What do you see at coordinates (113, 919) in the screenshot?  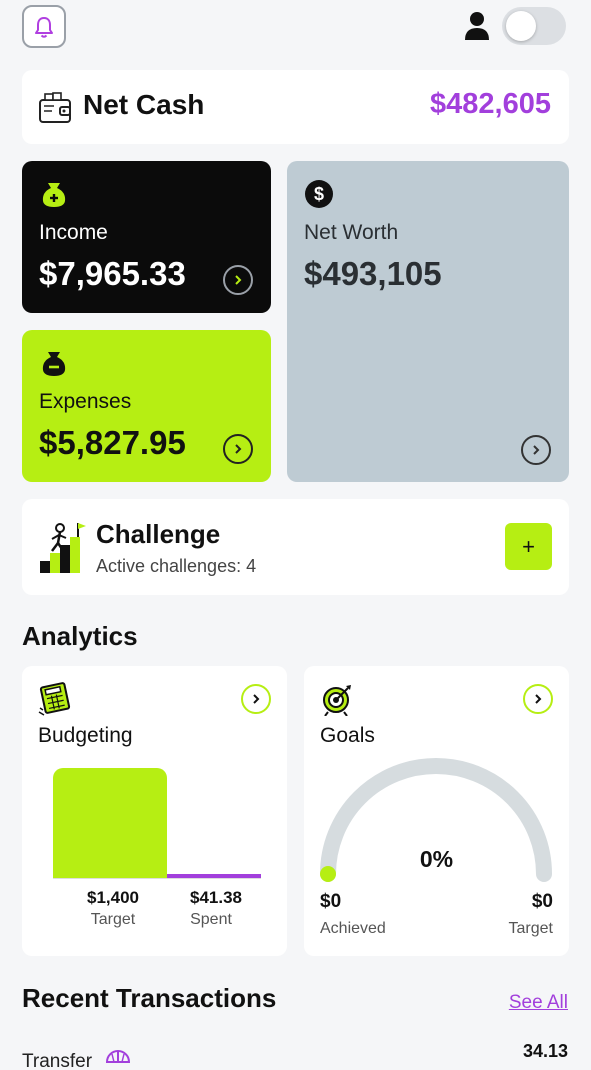 I see `budget-target-label: Target` at bounding box center [113, 919].